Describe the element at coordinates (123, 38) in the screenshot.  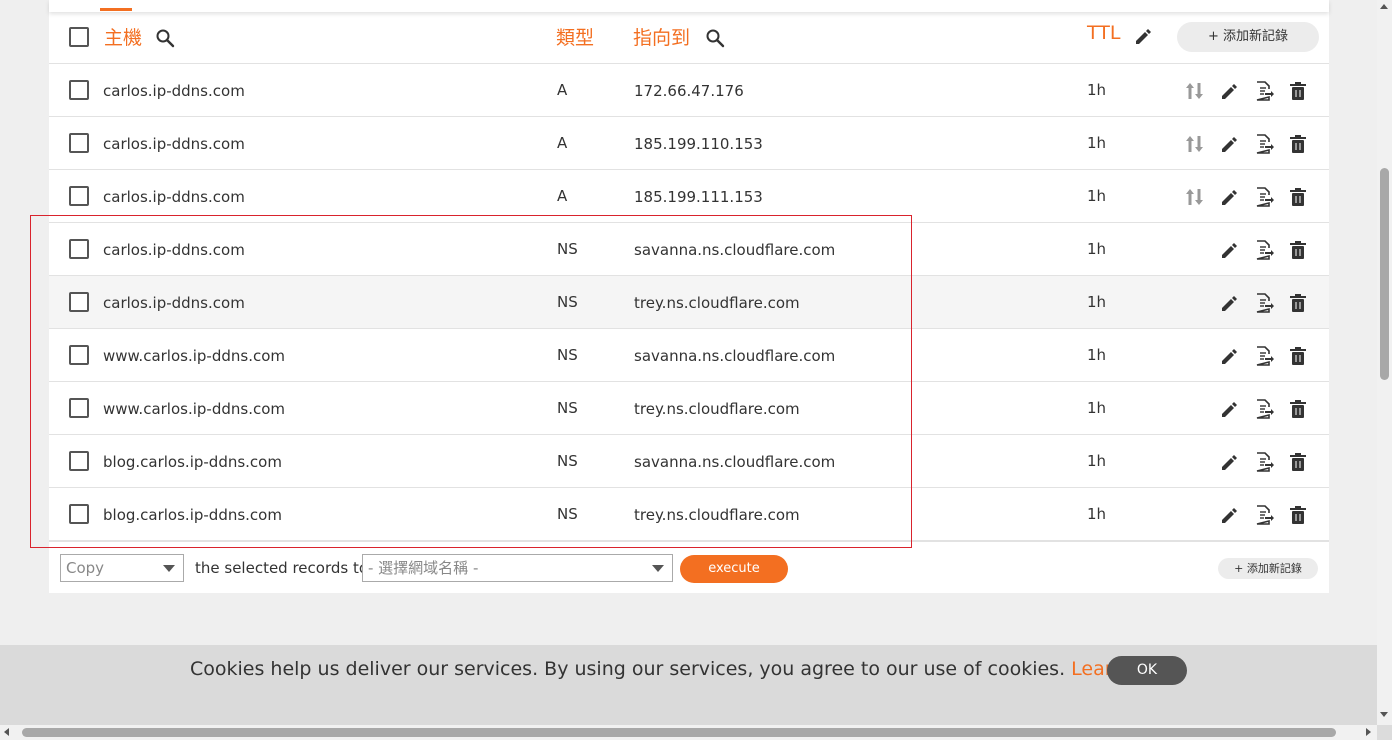
I see `column-host-label: 主機` at that location.